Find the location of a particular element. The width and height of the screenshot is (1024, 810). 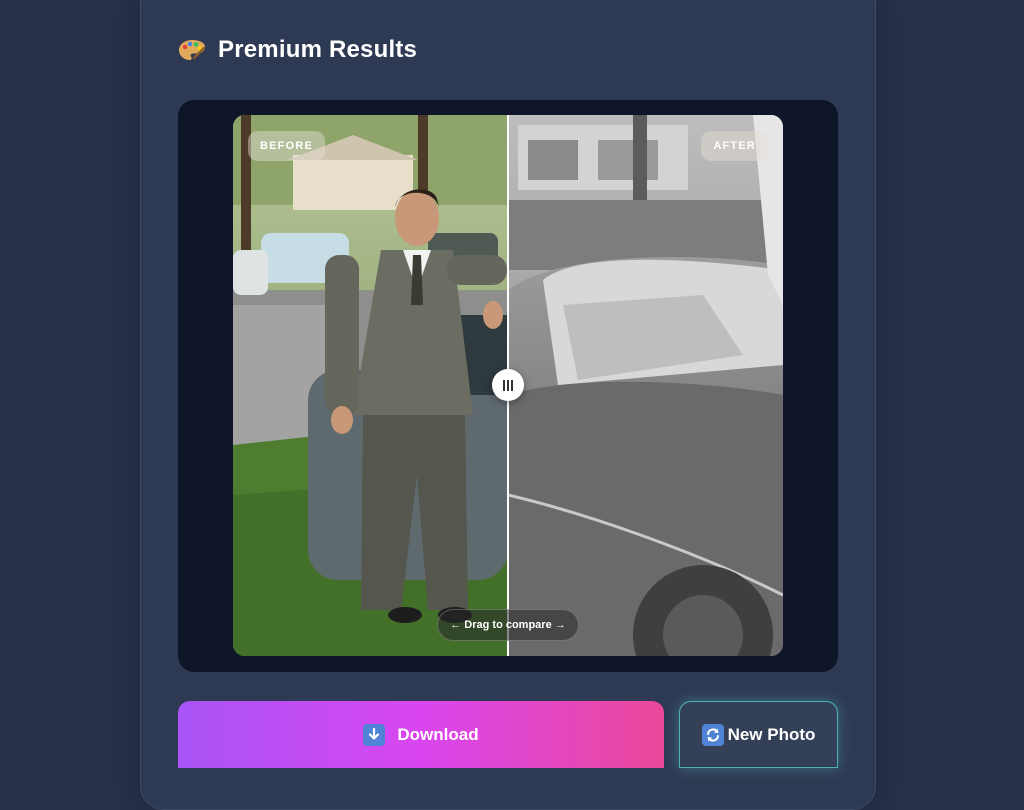

before-badge: BEFORE is located at coordinates (287, 146).